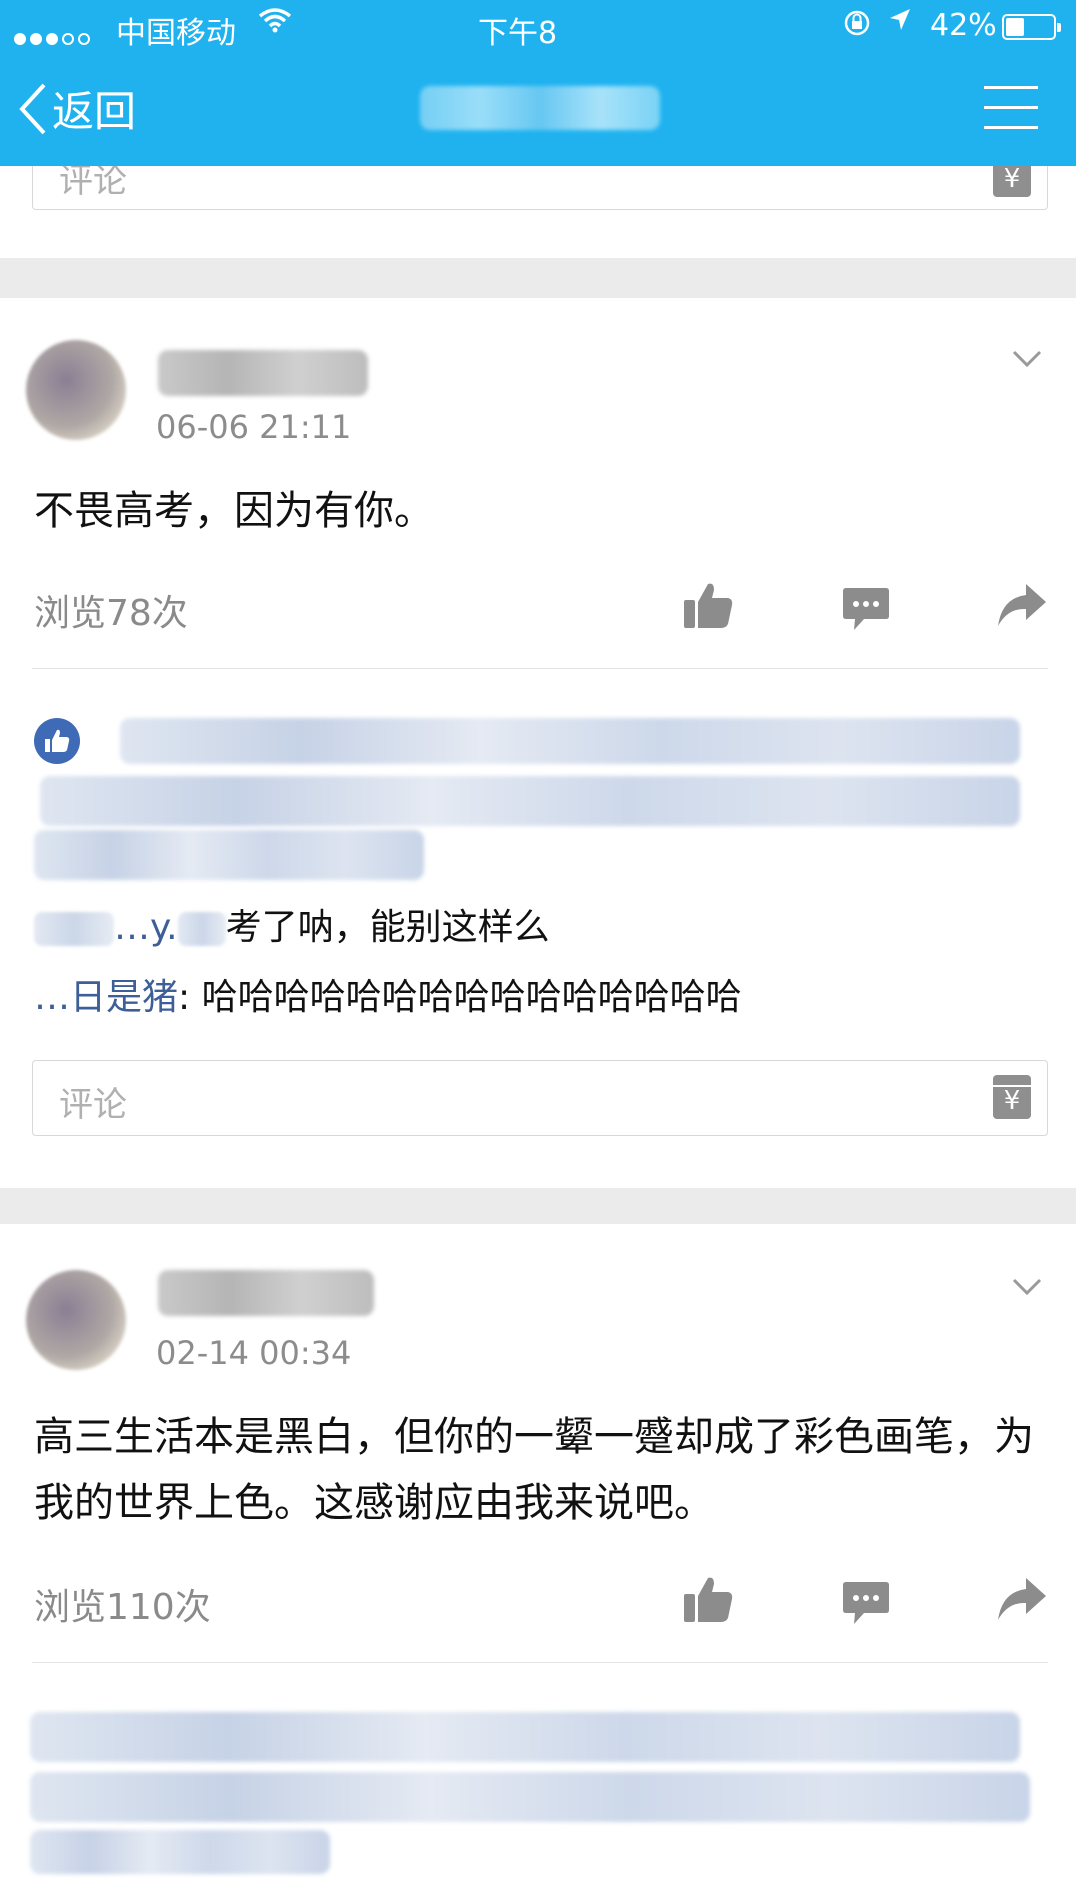 This screenshot has height=1886, width=1076. What do you see at coordinates (254, 427) in the screenshot?
I see `post-timestamp: 06-06 21:11` at bounding box center [254, 427].